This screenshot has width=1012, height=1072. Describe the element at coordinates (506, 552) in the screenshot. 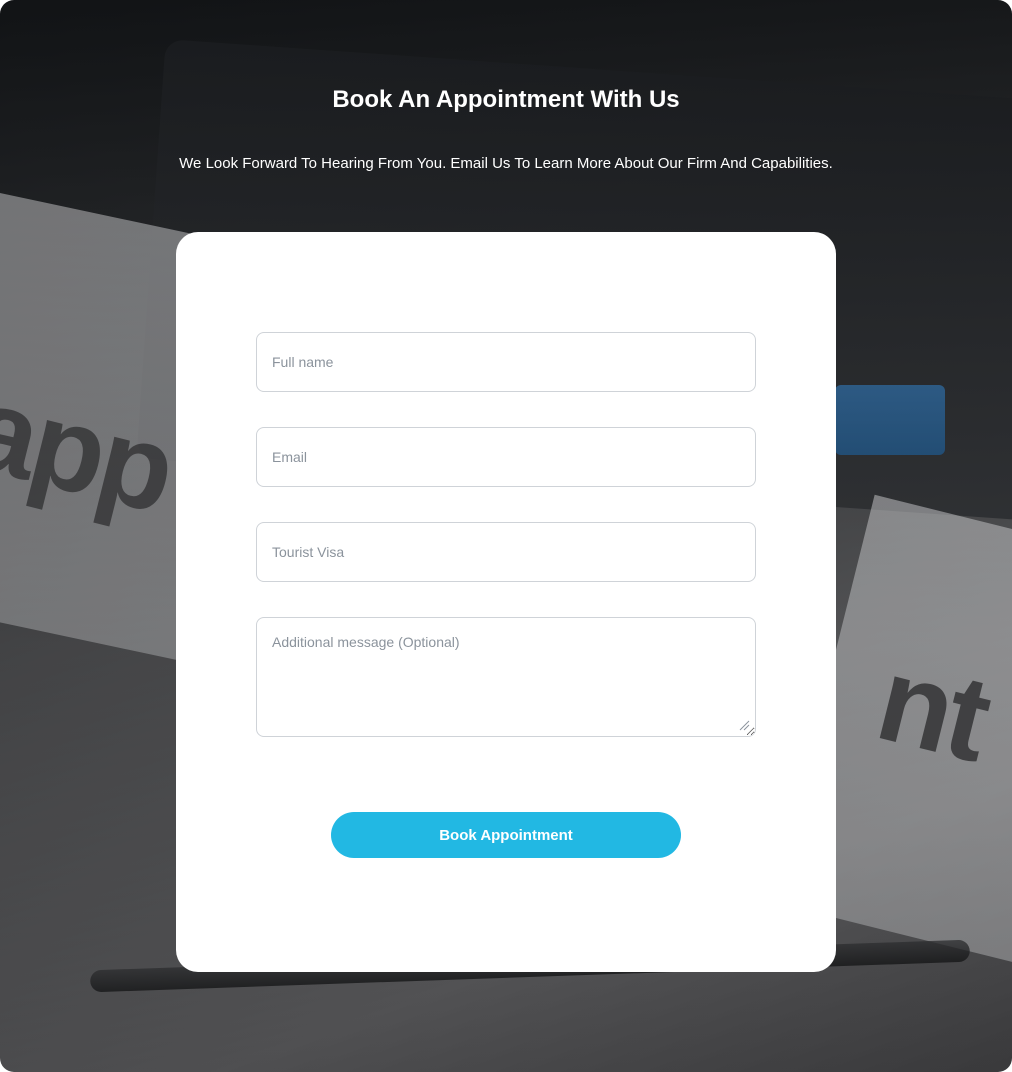

I see `visa-type-input` at that location.